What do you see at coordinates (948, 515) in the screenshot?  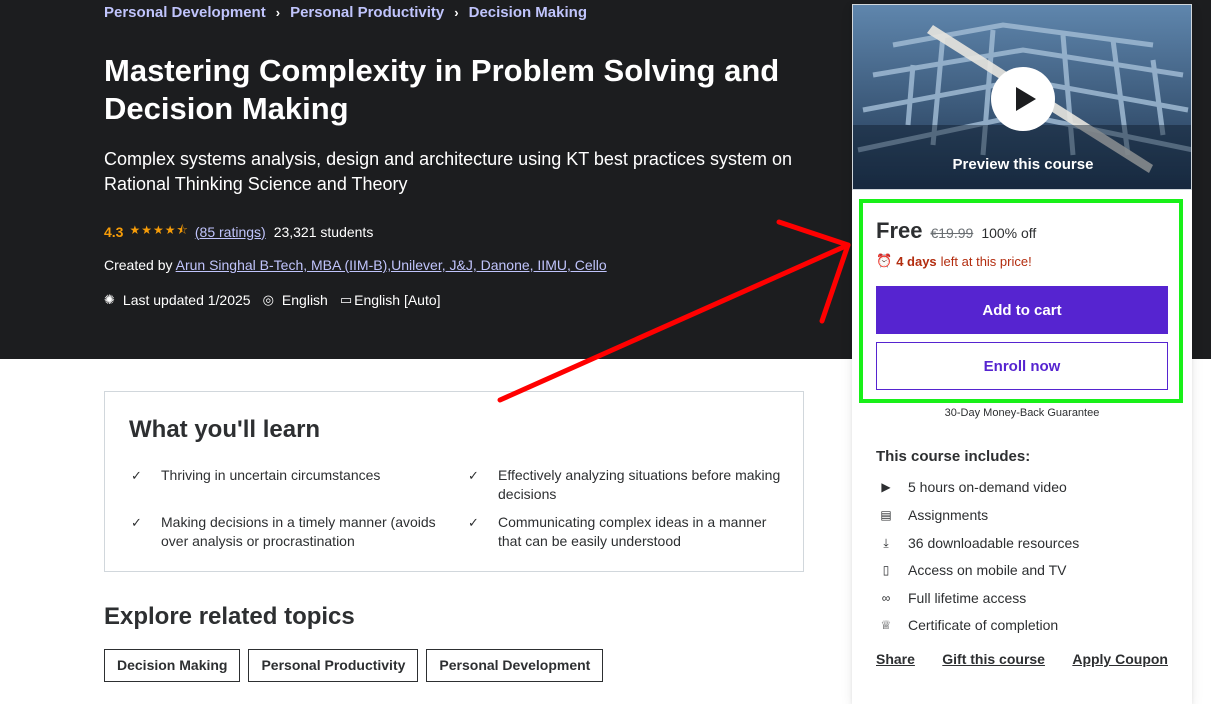 I see `include-text: Assignments` at bounding box center [948, 515].